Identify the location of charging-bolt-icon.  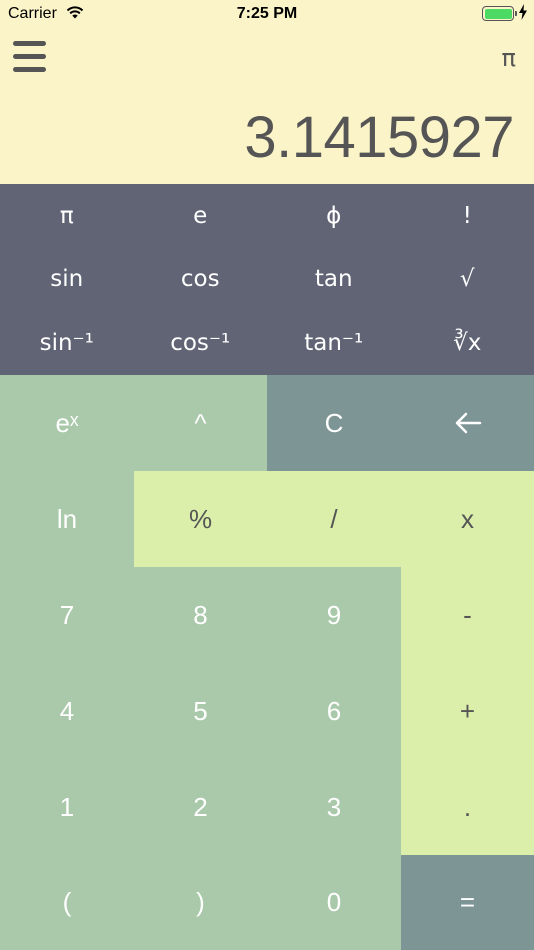
(523, 12).